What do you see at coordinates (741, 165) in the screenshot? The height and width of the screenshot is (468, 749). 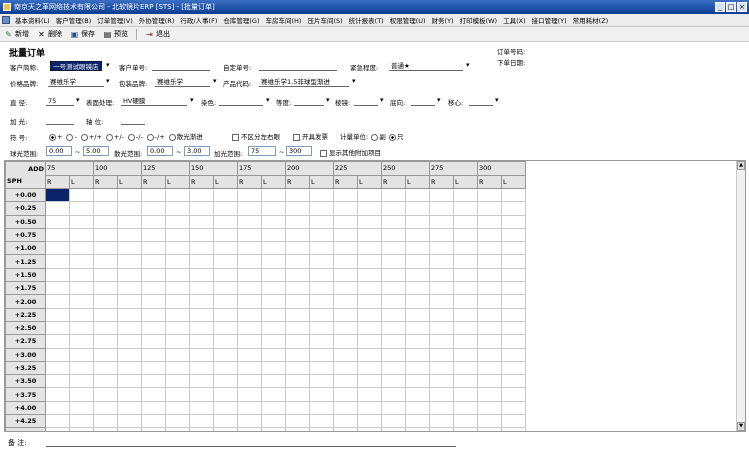 I see `scroll-up-icon: ▲` at bounding box center [741, 165].